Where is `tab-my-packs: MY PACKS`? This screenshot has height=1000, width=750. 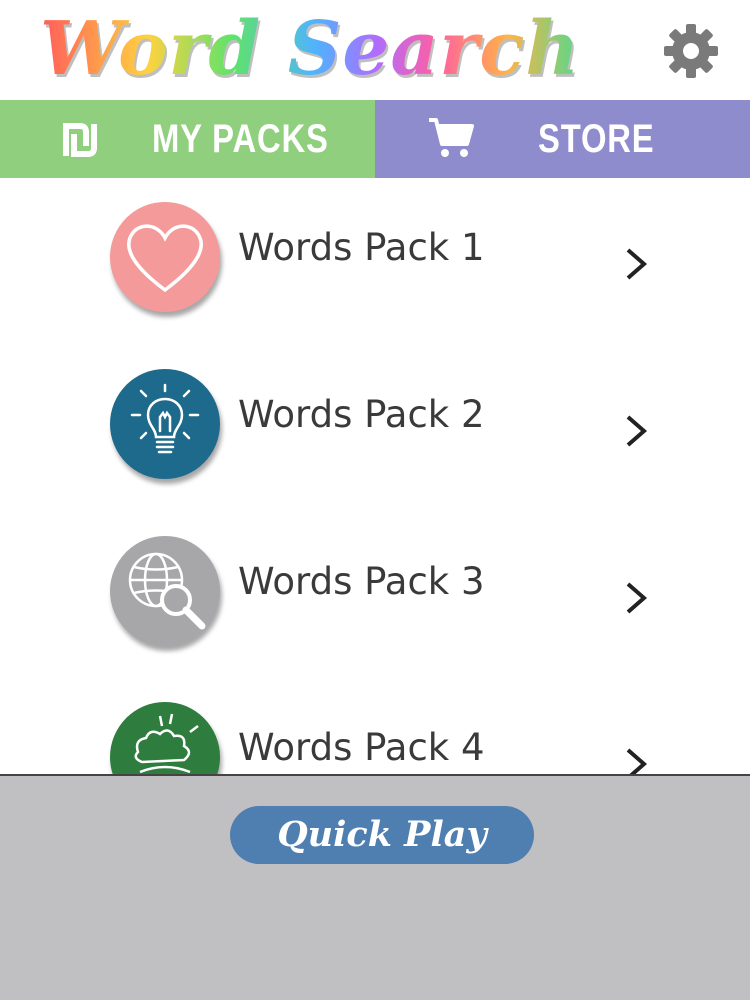
tab-my-packs: MY PACKS is located at coordinates (187, 139).